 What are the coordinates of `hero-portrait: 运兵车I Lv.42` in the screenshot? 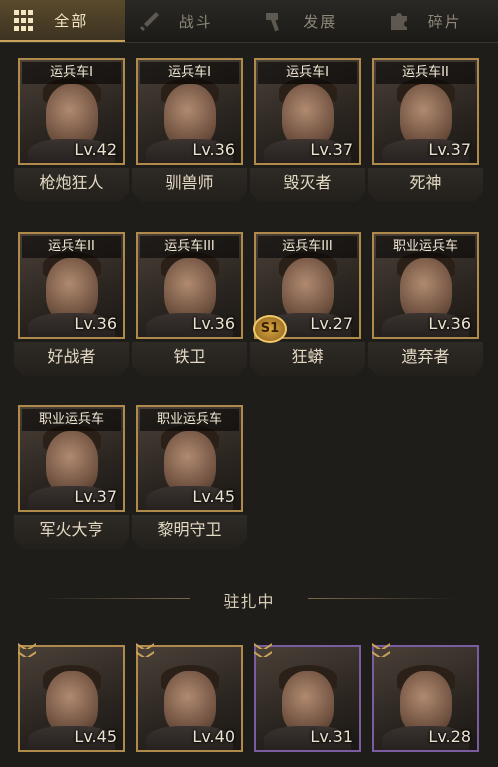 It's located at (71, 111).